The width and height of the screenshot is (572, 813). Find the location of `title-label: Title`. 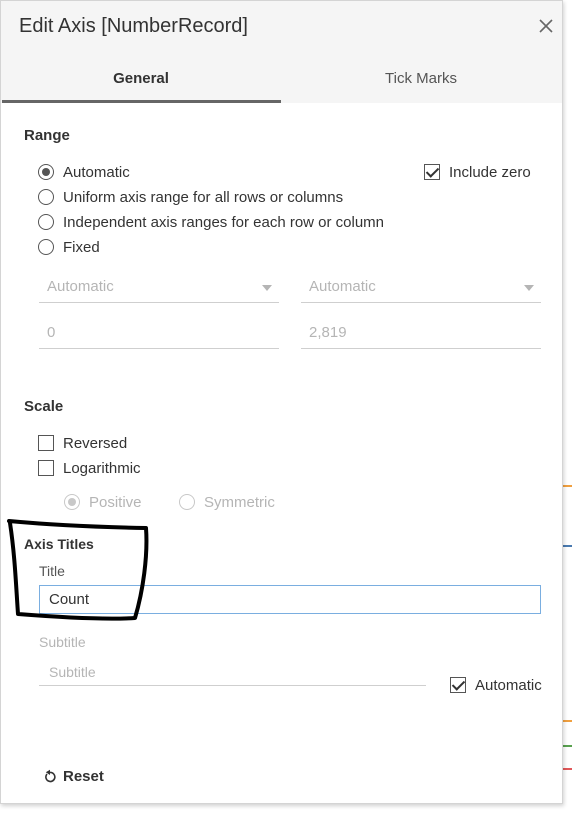

title-label: Title is located at coordinates (52, 571).